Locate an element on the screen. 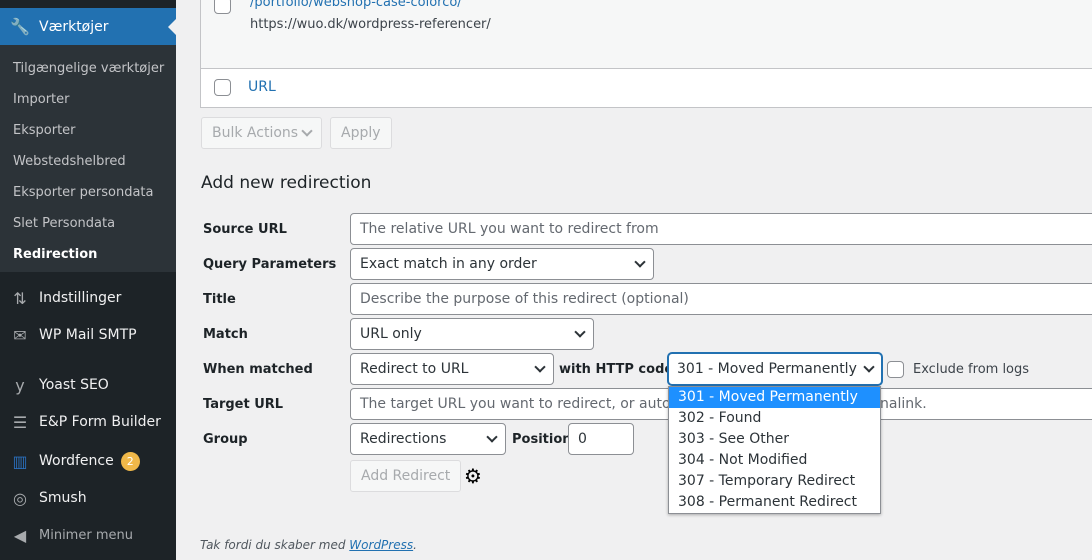 This screenshot has height=560, width=1092. menu-item-tools: 🔧 Værktøjer is located at coordinates (88, 26).